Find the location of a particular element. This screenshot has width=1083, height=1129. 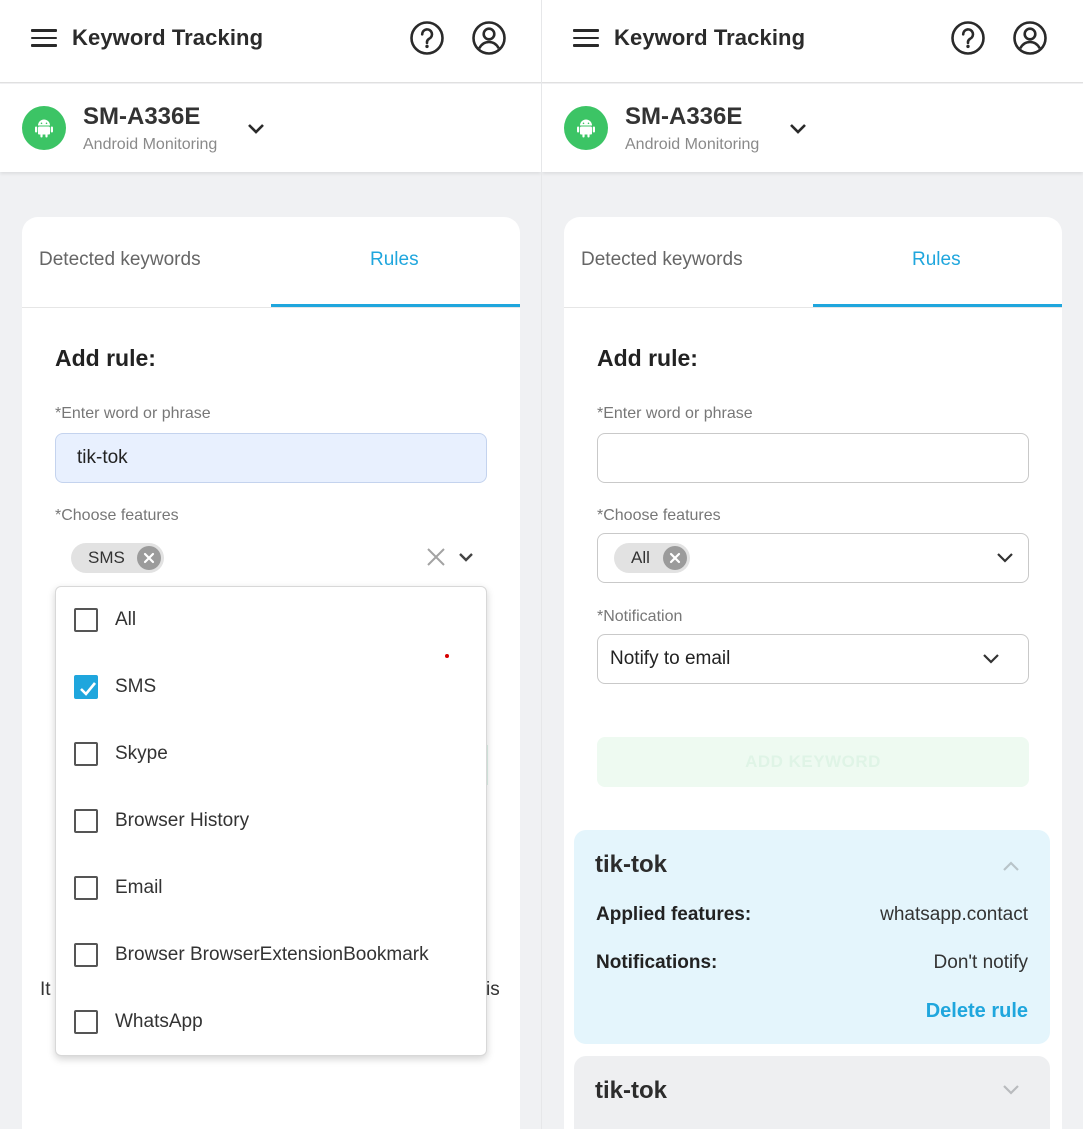

applied-features-value: whatsapp.contact is located at coordinates (954, 914).